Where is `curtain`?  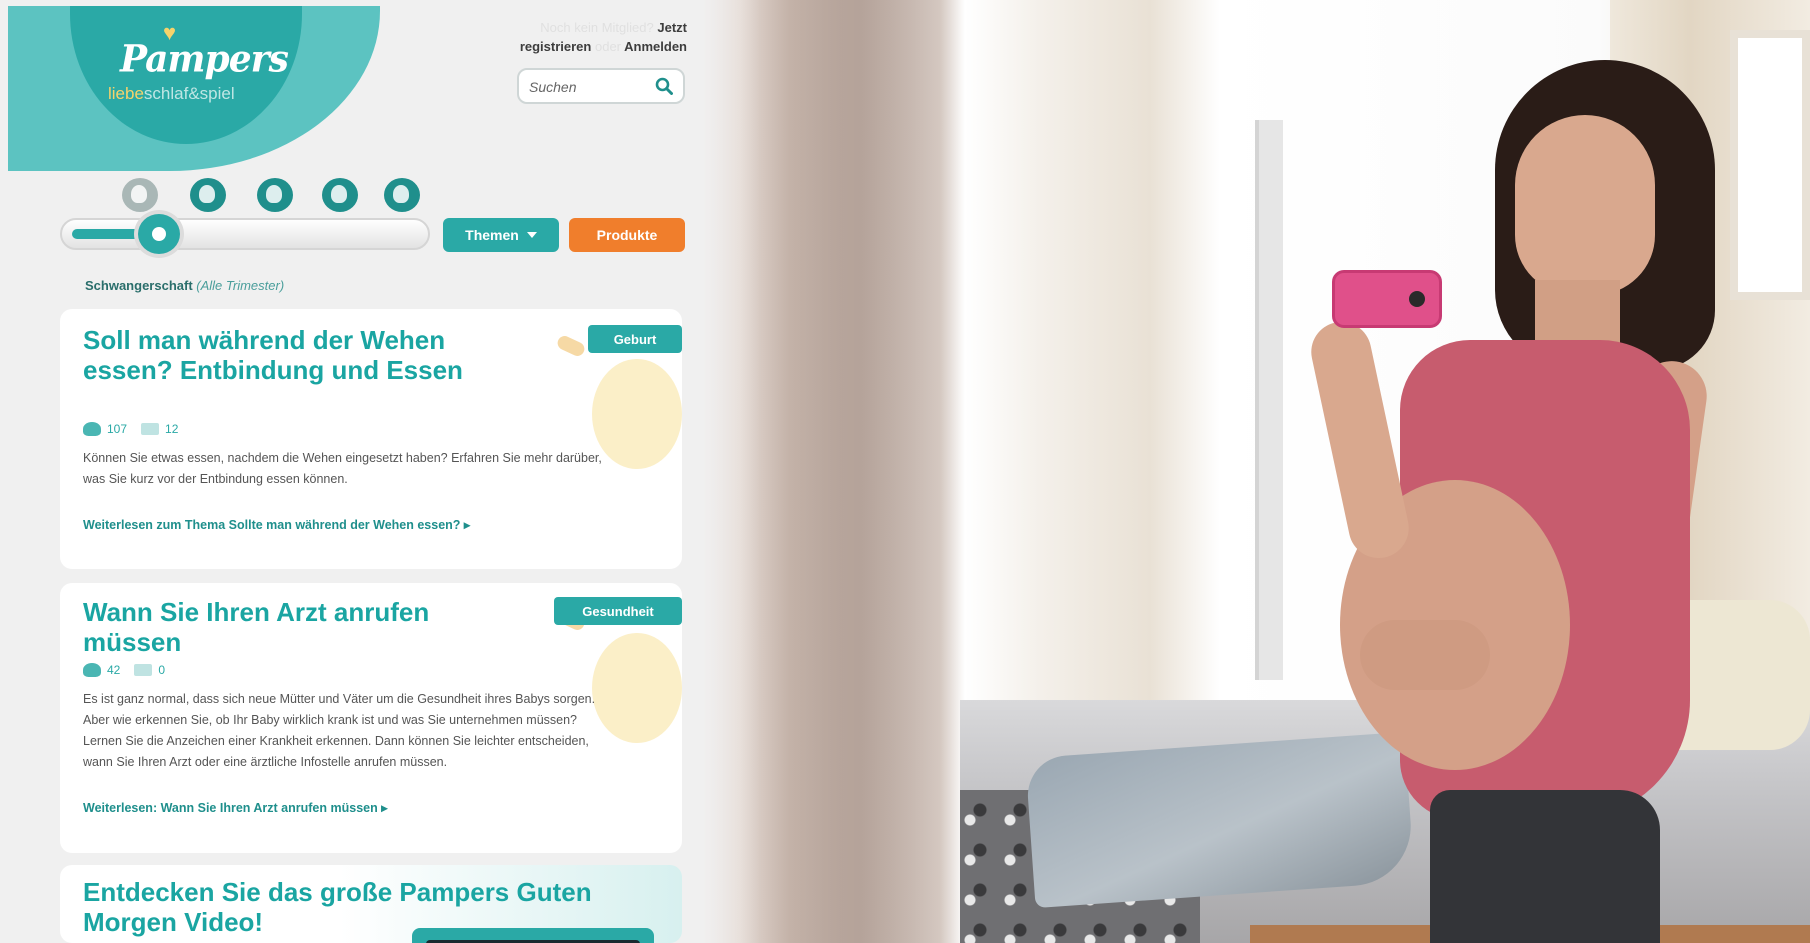
curtain is located at coordinates (850, 471).